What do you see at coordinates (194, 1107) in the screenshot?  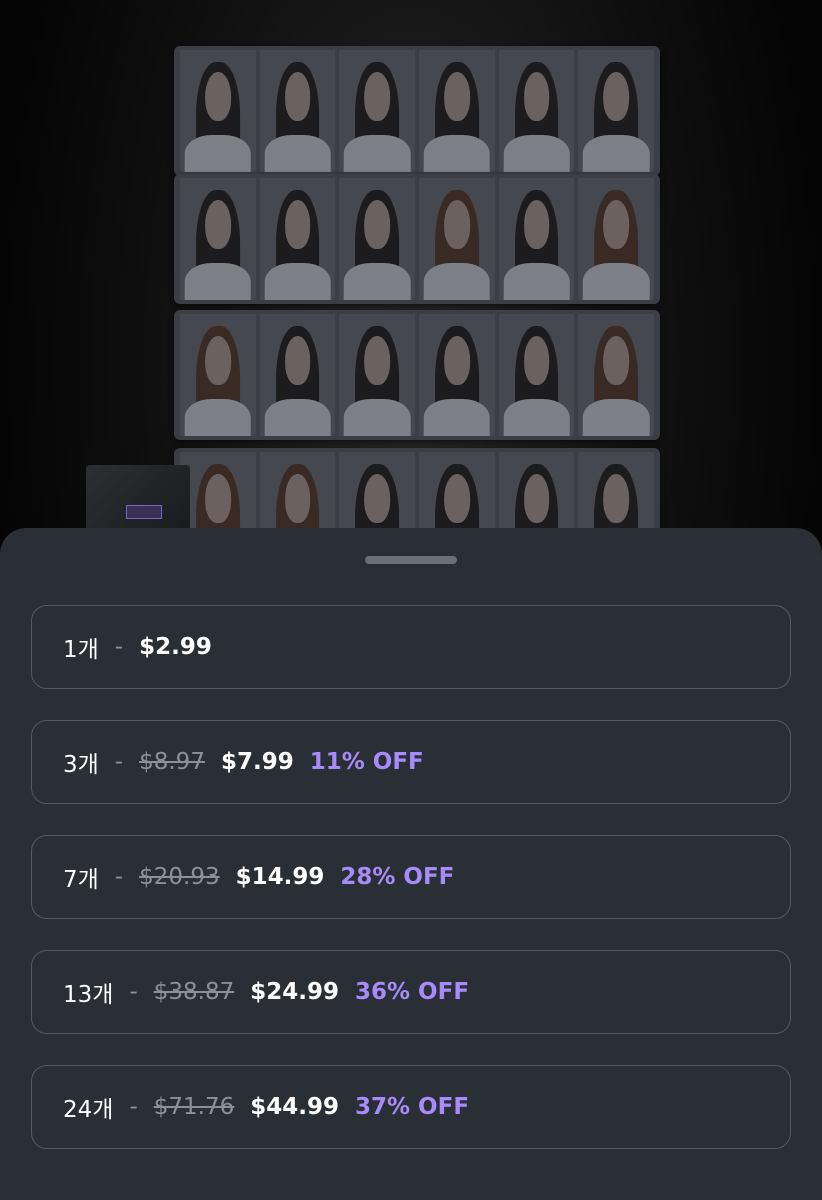 I see `option-original-price: $71.76` at bounding box center [194, 1107].